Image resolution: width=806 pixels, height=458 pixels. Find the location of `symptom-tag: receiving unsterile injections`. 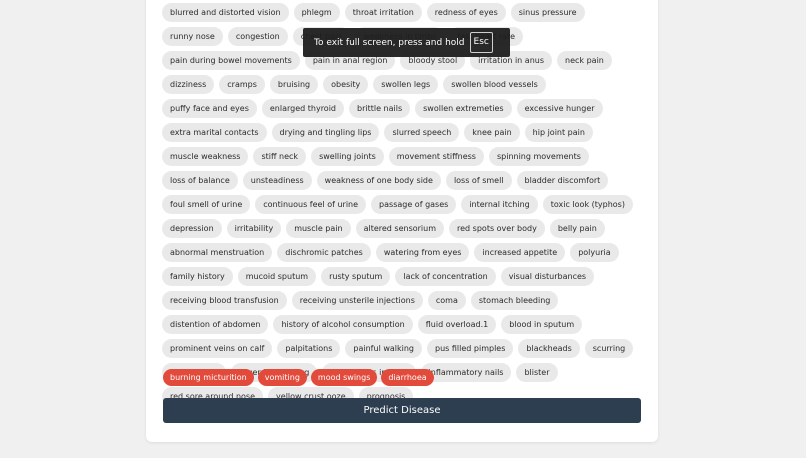

symptom-tag: receiving unsterile injections is located at coordinates (357, 300).